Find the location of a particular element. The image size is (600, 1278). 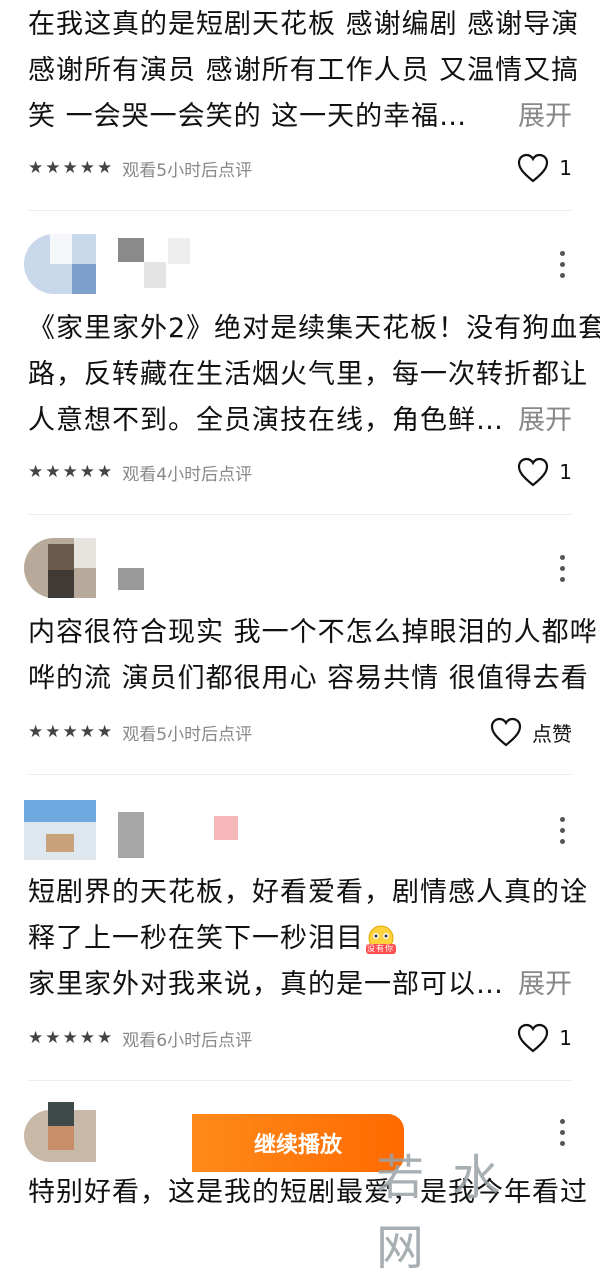

watch-note: 观看6小时后点评 is located at coordinates (187, 1040).